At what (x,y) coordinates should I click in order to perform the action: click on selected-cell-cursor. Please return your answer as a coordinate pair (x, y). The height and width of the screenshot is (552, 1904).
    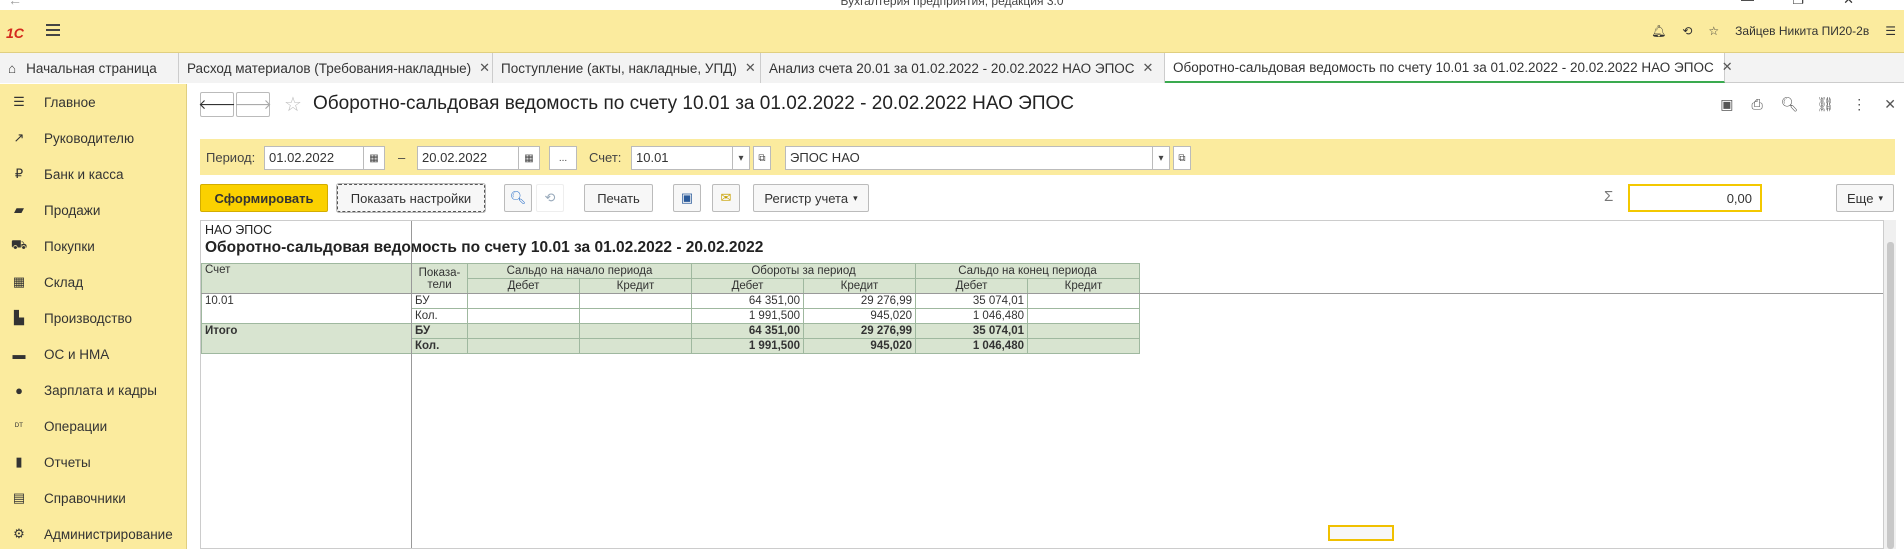
    Looking at the image, I should click on (1361, 533).